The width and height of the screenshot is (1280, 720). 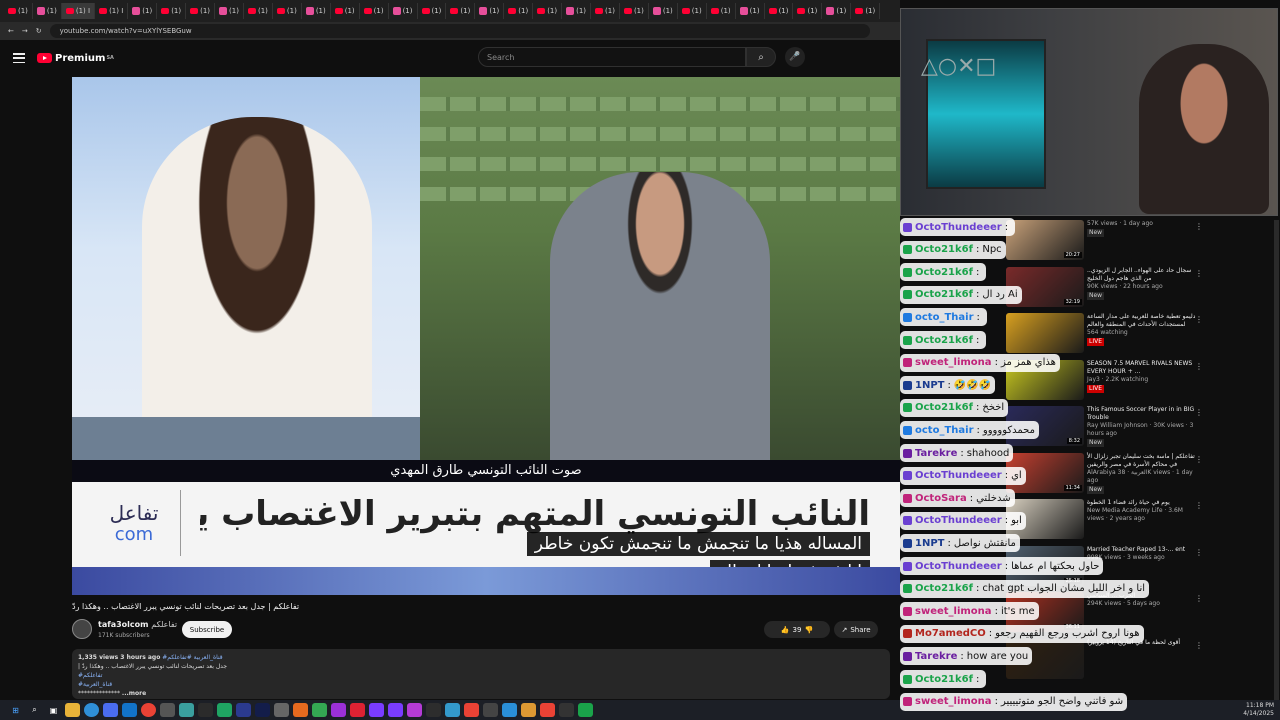 What do you see at coordinates (72, 710) in the screenshot?
I see `file-explorer-icon` at bounding box center [72, 710].